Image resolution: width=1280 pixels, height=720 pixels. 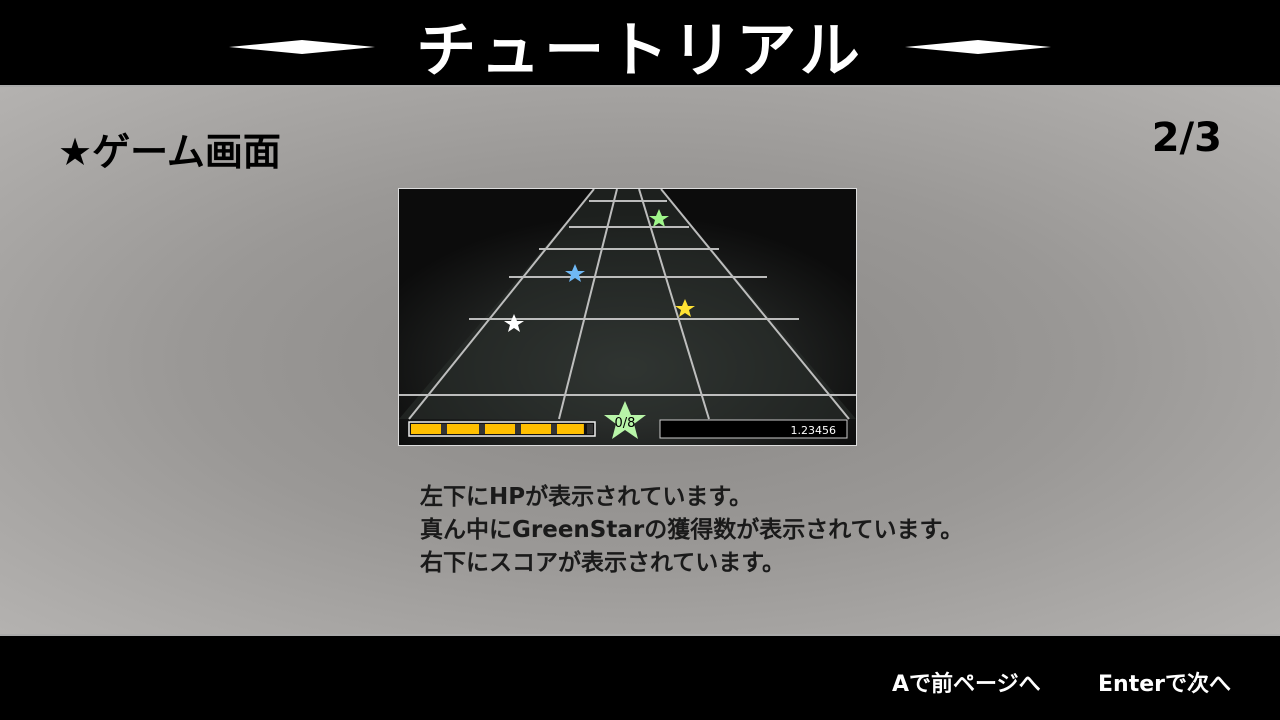 I want to click on description-line: 右下にスコアが表示されています。, so click(x=603, y=563).